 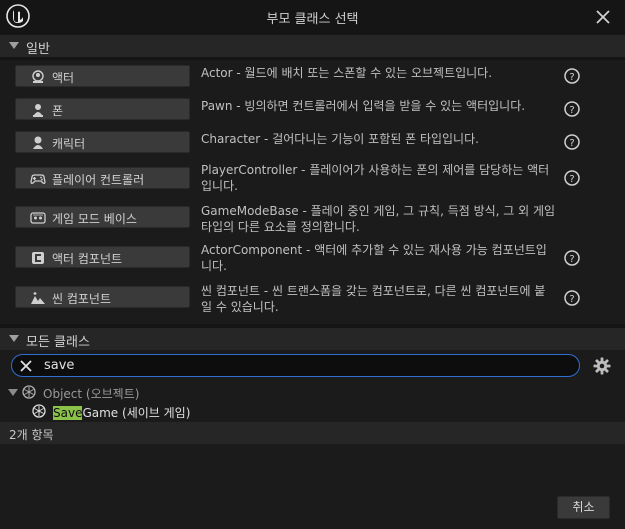 What do you see at coordinates (38, 258) in the screenshot?
I see `actor-component-icon` at bounding box center [38, 258].